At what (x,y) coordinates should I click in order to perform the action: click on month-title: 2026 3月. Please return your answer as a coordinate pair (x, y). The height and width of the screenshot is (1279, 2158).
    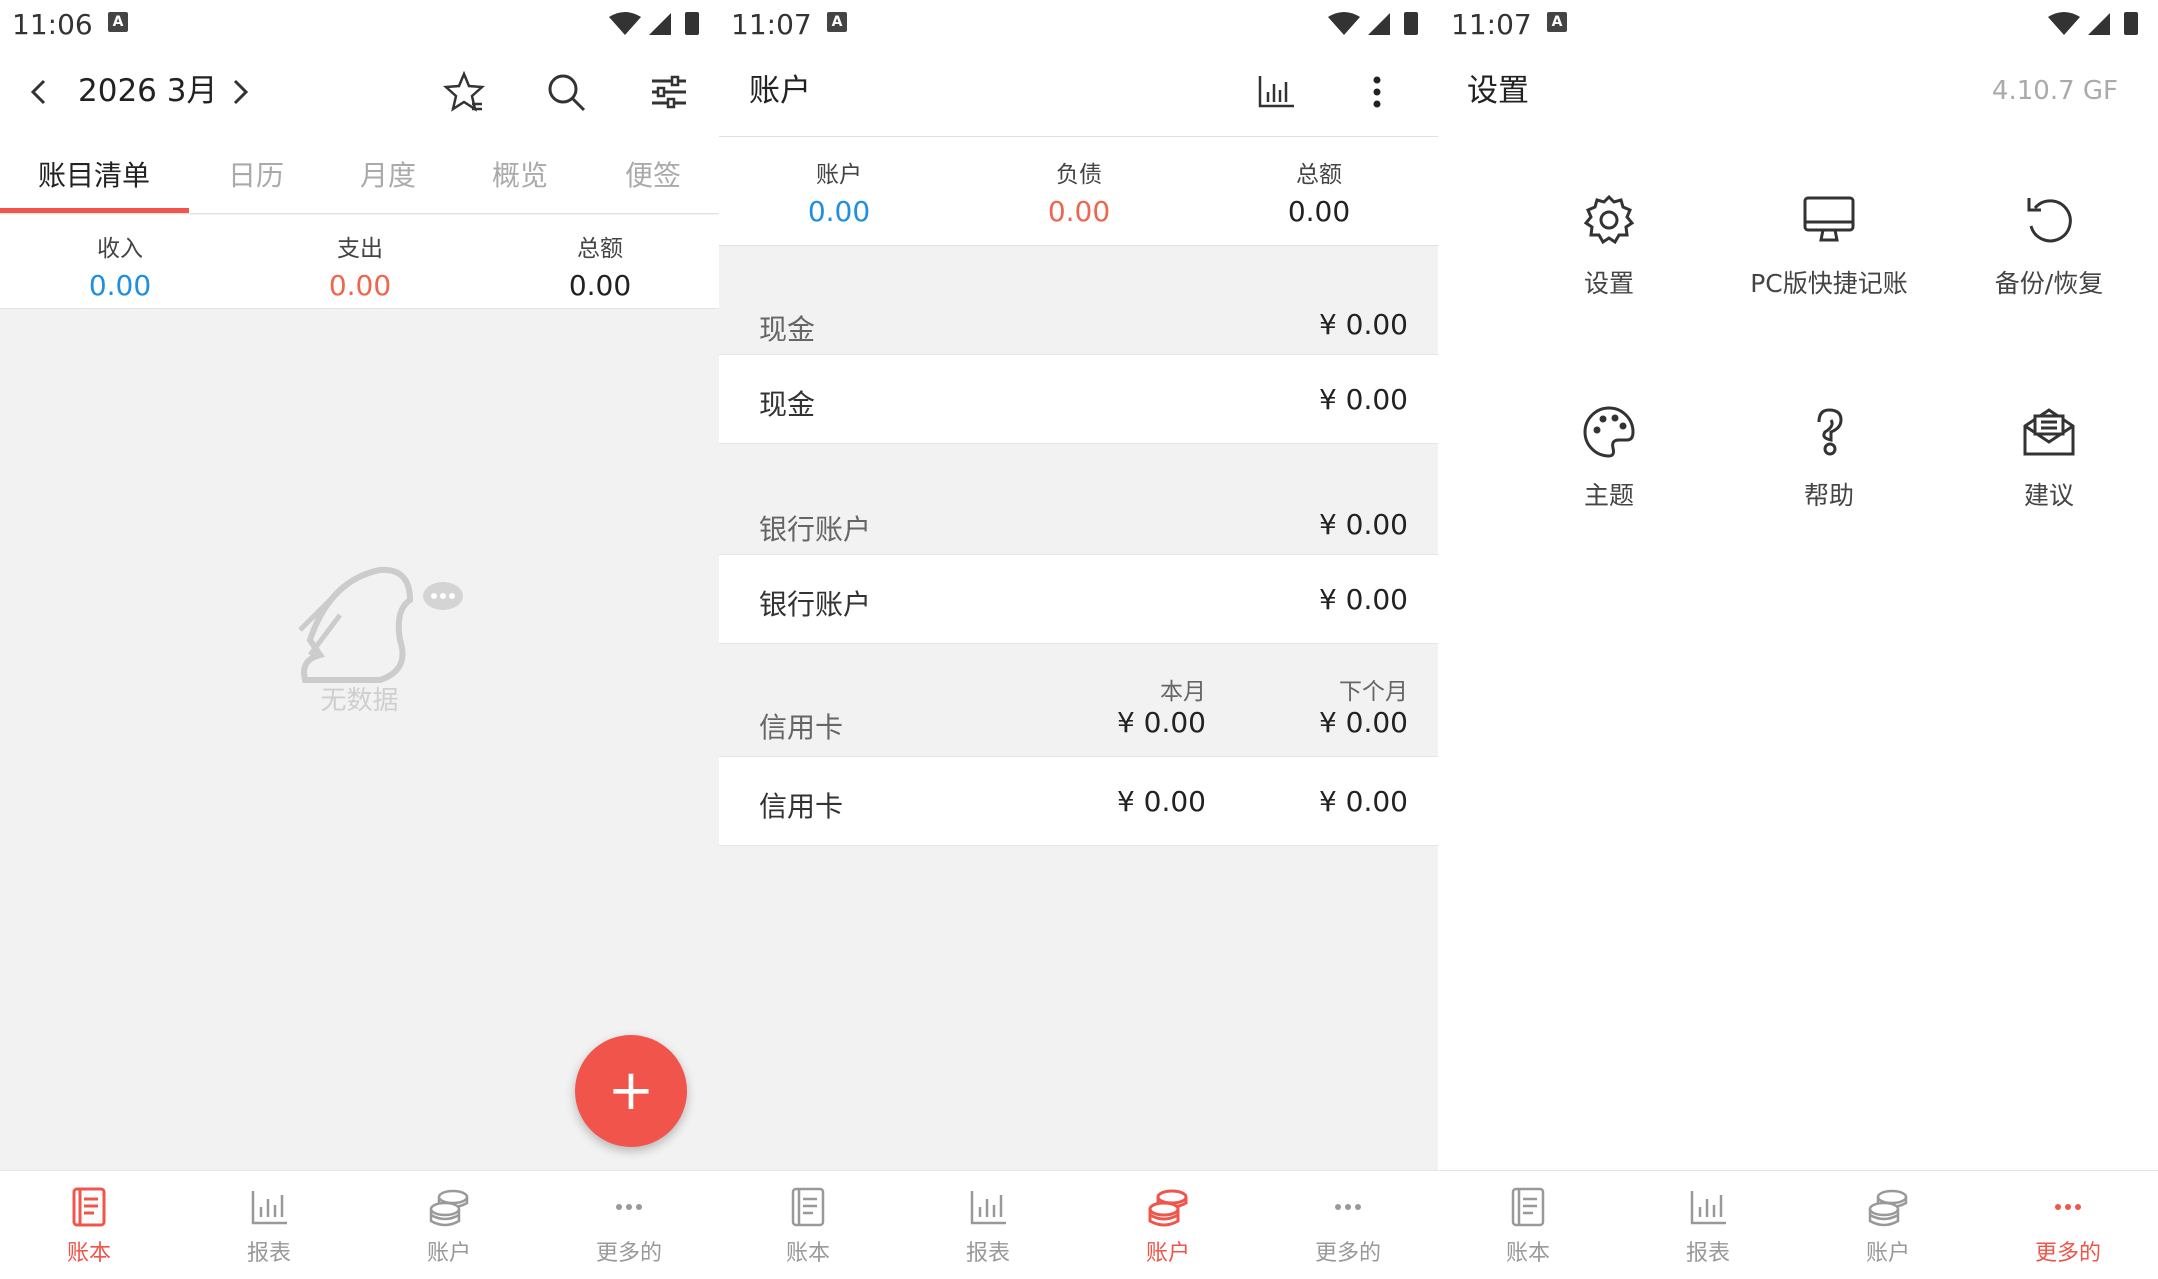
    Looking at the image, I should click on (147, 91).